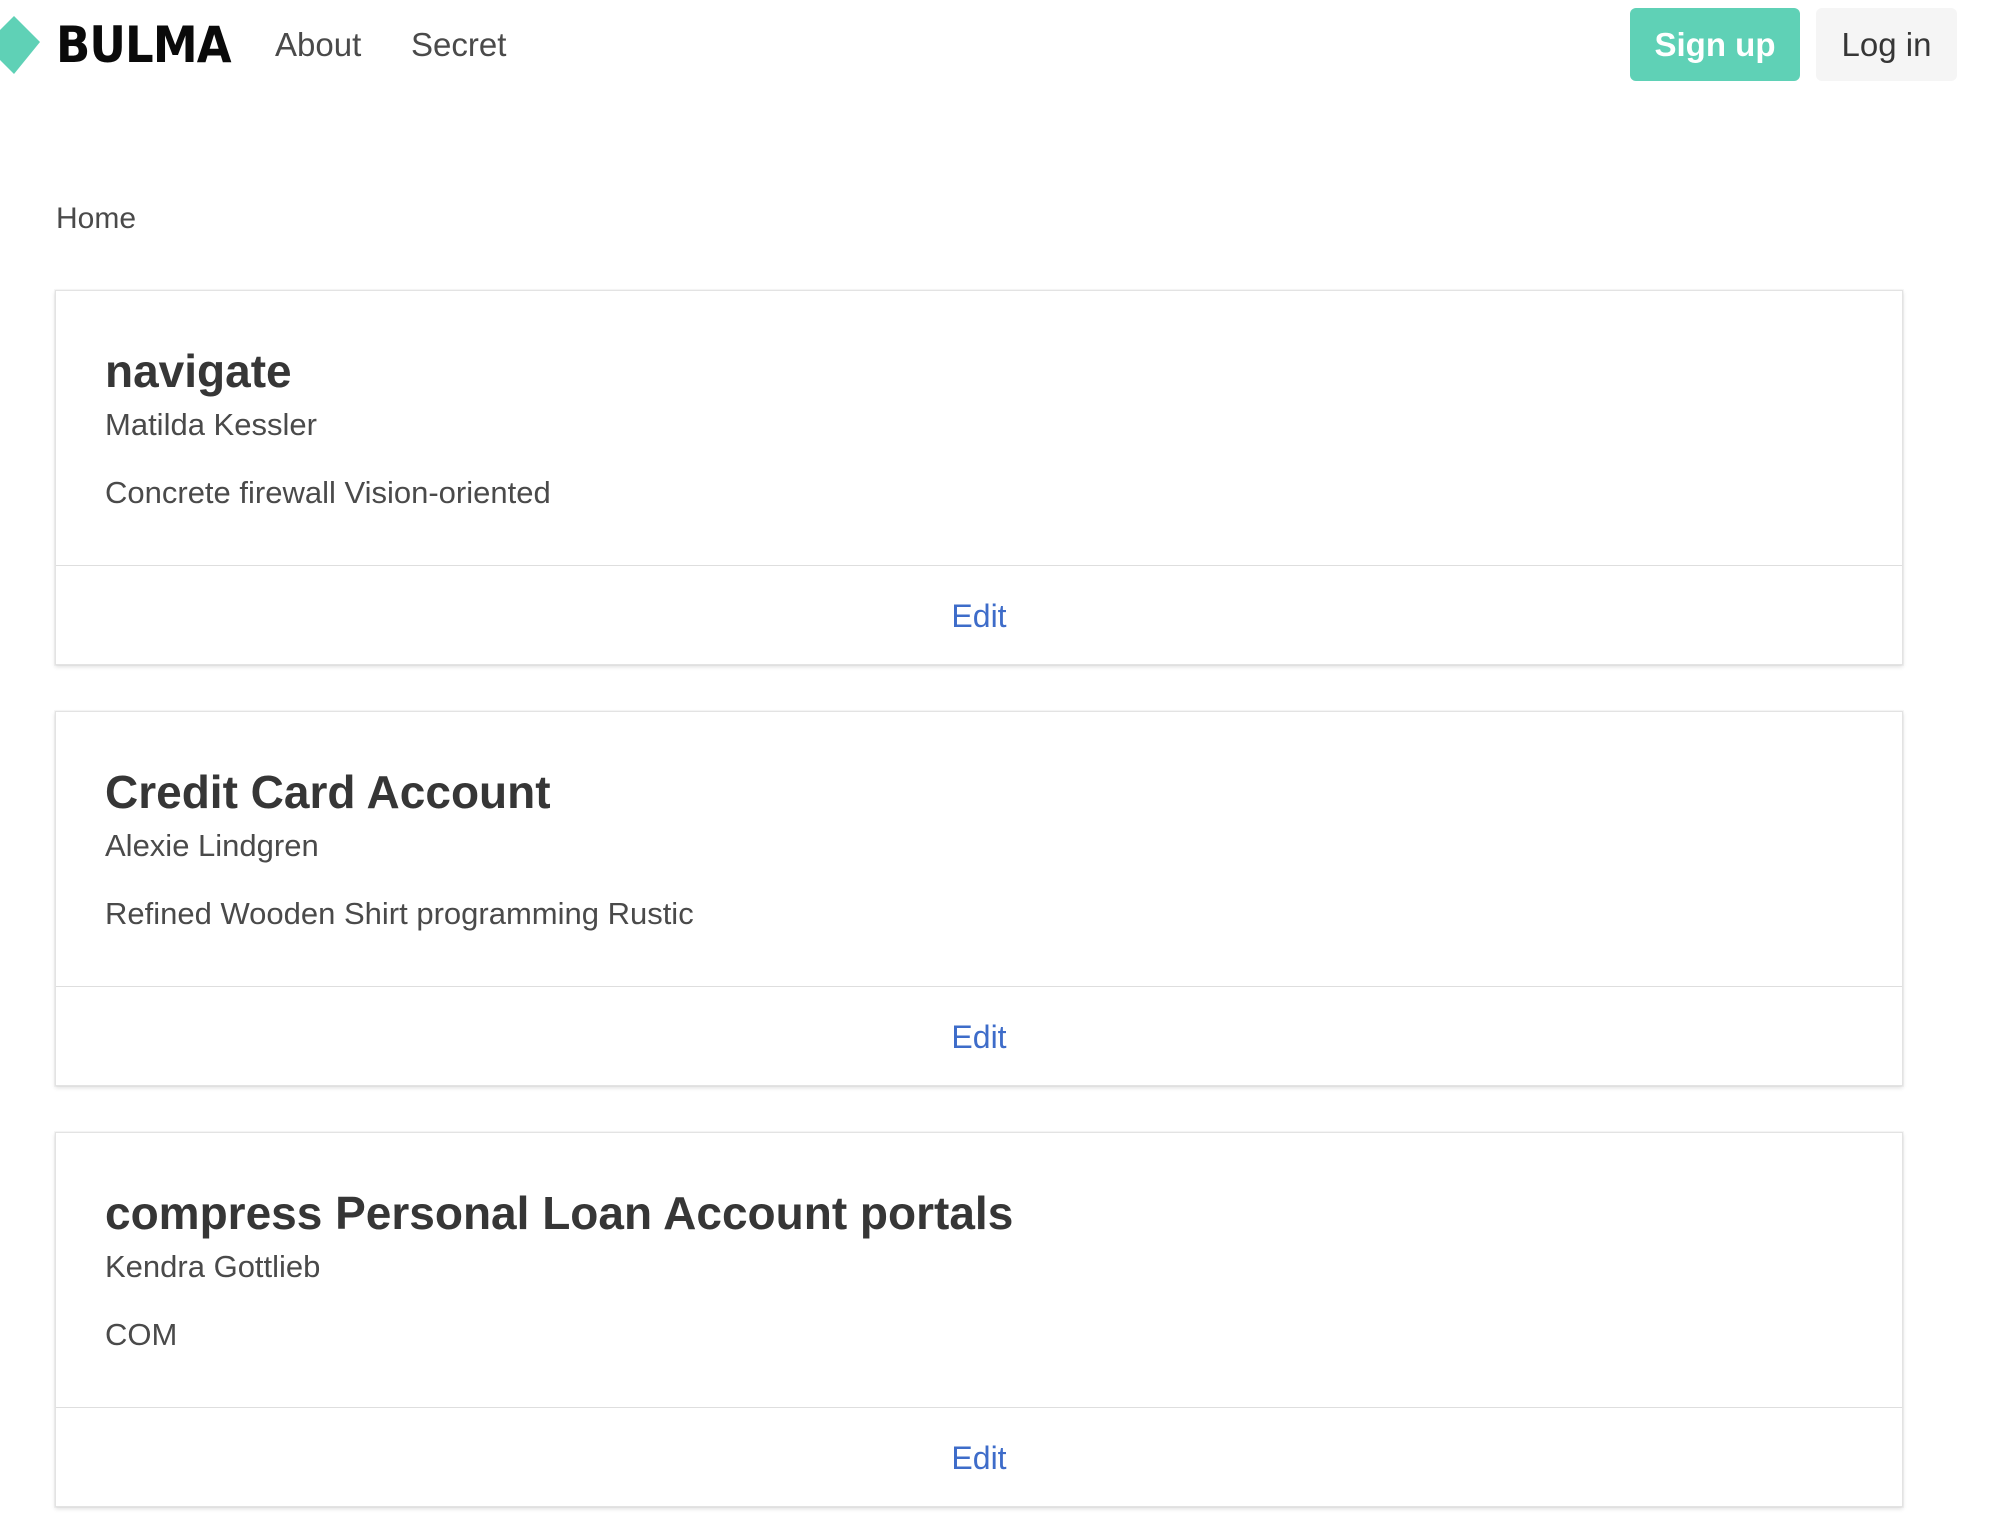 The height and width of the screenshot is (1522, 1996). What do you see at coordinates (559, 1213) in the screenshot?
I see `card-title: compress Personal Loan Account portals` at bounding box center [559, 1213].